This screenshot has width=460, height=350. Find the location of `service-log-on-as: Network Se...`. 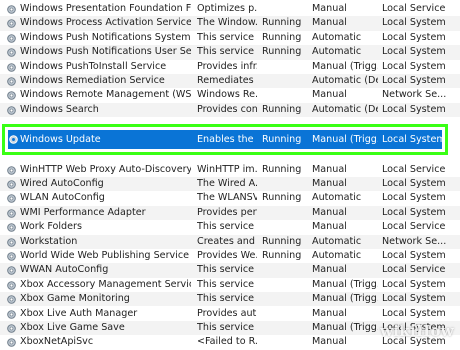

service-log-on-as: Network Se... is located at coordinates (414, 241).